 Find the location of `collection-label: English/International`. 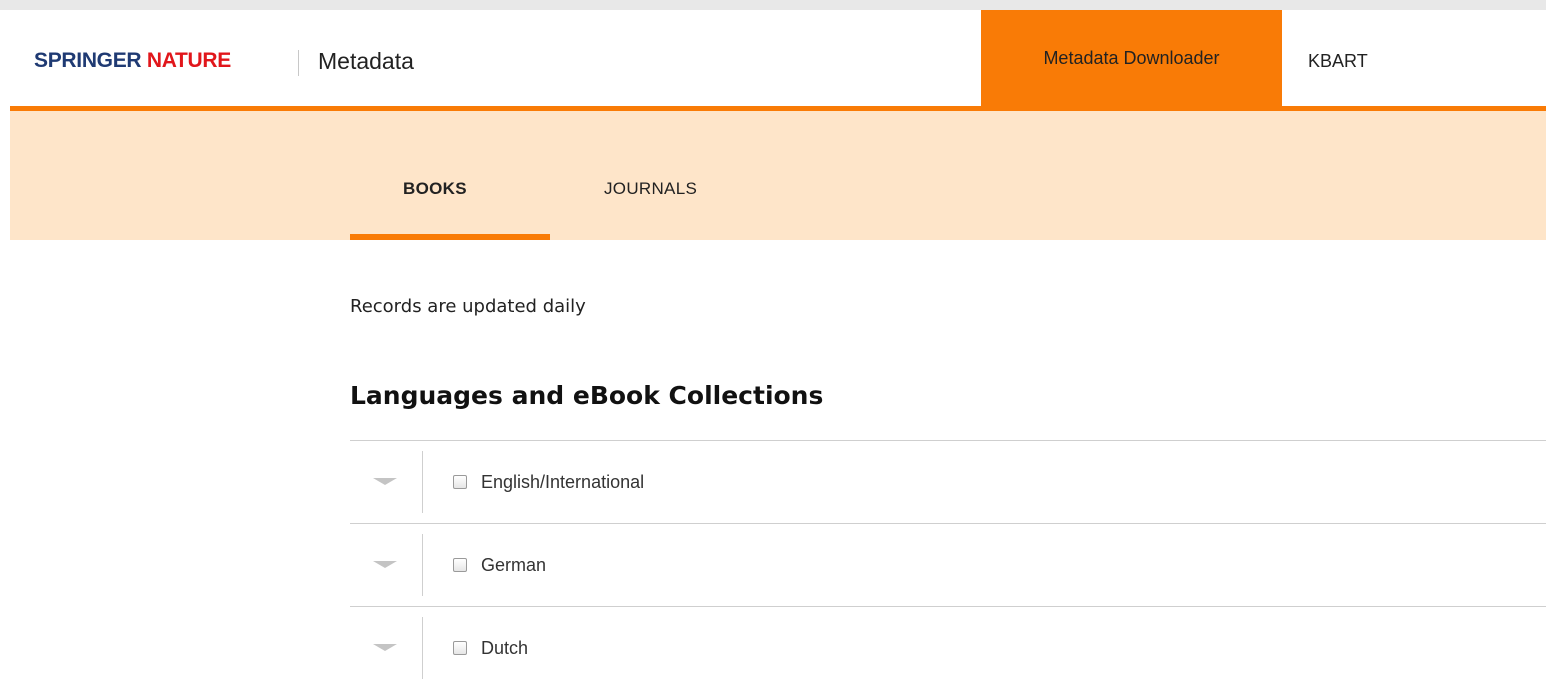

collection-label: English/International is located at coordinates (562, 482).